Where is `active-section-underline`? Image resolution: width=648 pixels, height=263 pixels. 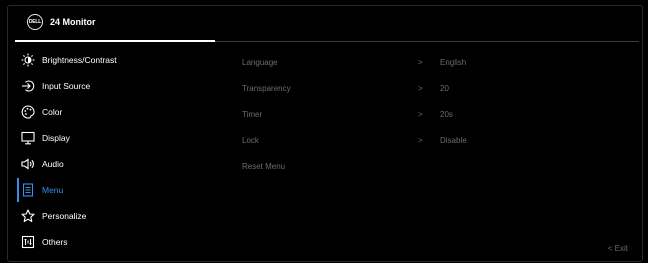 active-section-underline is located at coordinates (115, 41).